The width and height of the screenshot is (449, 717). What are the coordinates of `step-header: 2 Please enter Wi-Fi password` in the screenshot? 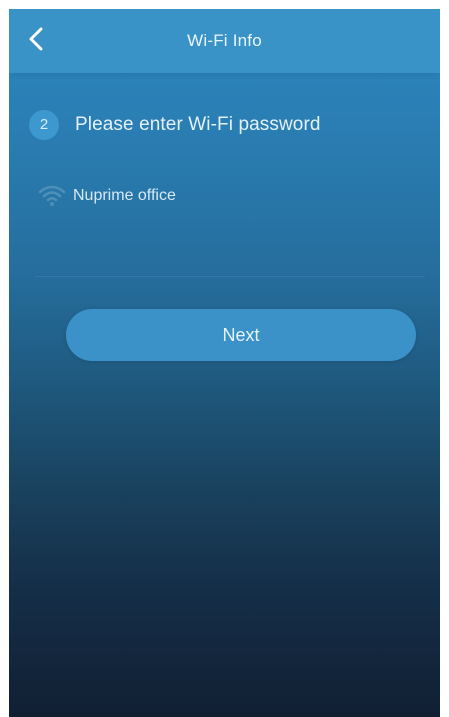 It's located at (175, 125).